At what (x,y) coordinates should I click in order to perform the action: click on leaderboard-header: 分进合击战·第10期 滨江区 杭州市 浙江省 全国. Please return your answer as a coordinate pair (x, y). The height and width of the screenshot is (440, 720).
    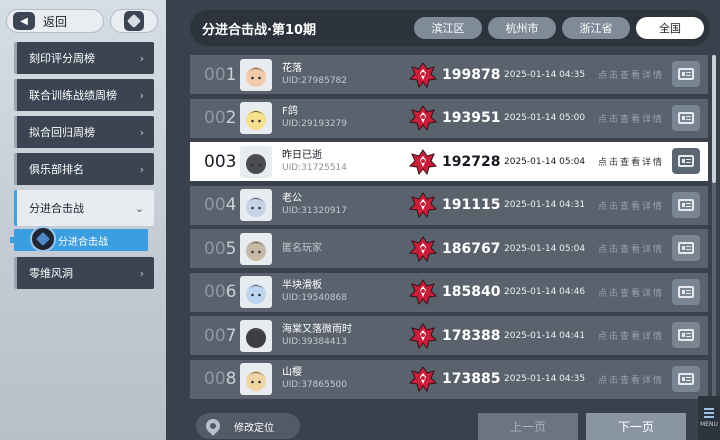
    Looking at the image, I should click on (450, 28).